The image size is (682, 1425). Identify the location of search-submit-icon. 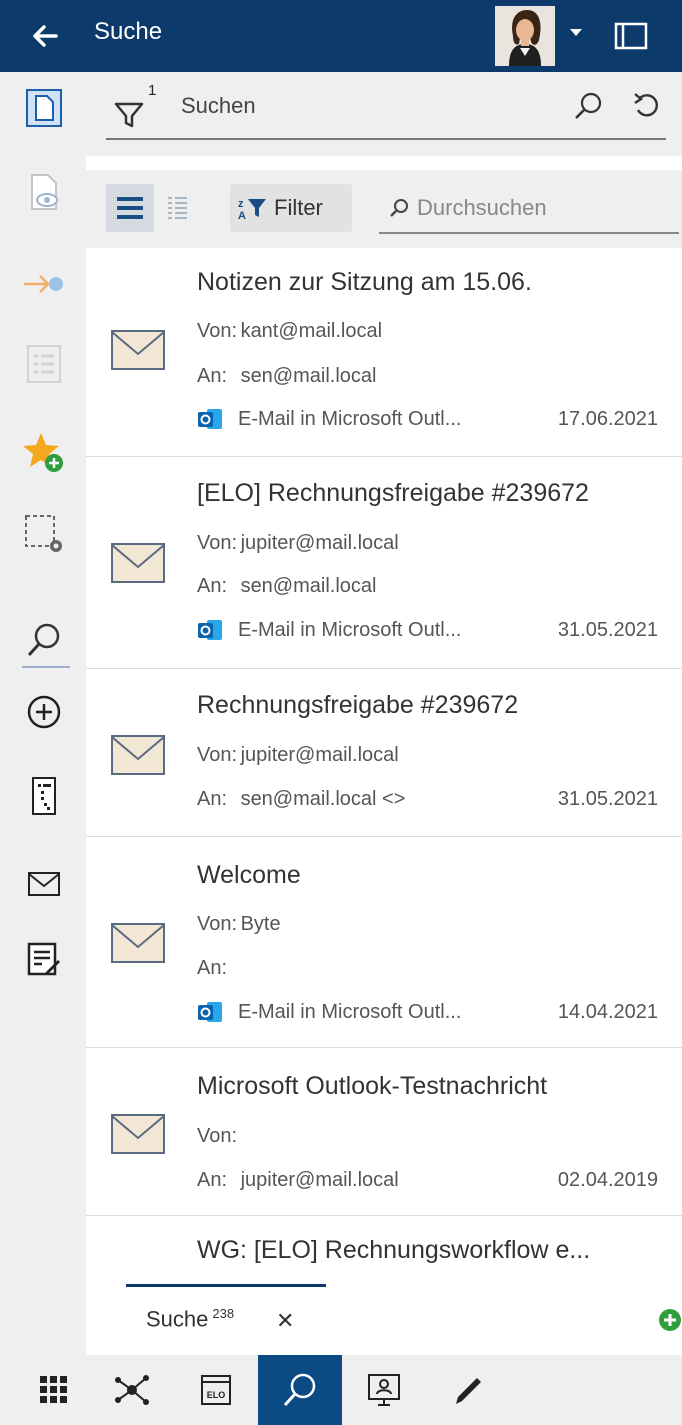
(588, 106).